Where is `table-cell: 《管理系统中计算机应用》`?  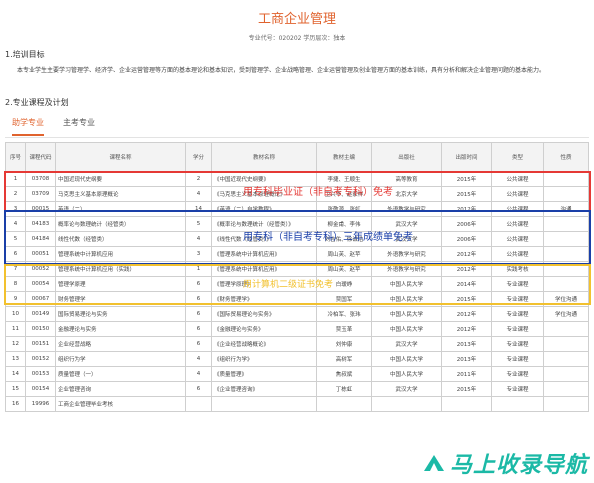 table-cell: 《管理系统中计算机应用》 is located at coordinates (264, 254).